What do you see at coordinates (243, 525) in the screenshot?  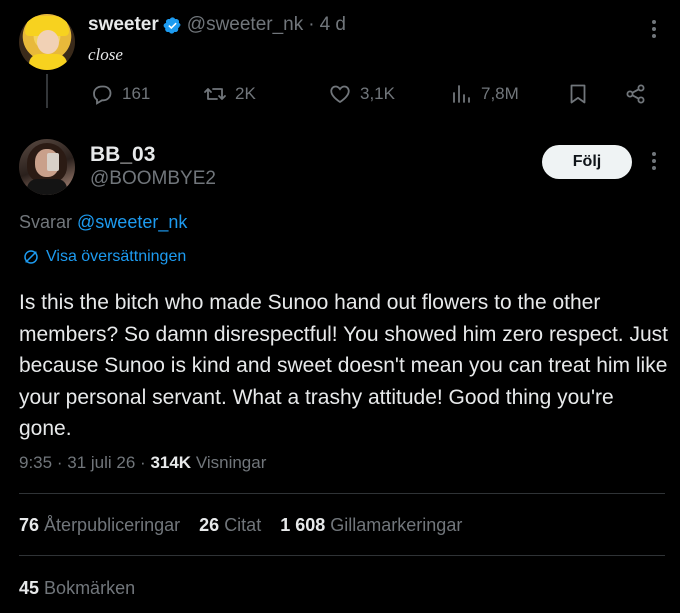 I see `quotes-label: Citat` at bounding box center [243, 525].